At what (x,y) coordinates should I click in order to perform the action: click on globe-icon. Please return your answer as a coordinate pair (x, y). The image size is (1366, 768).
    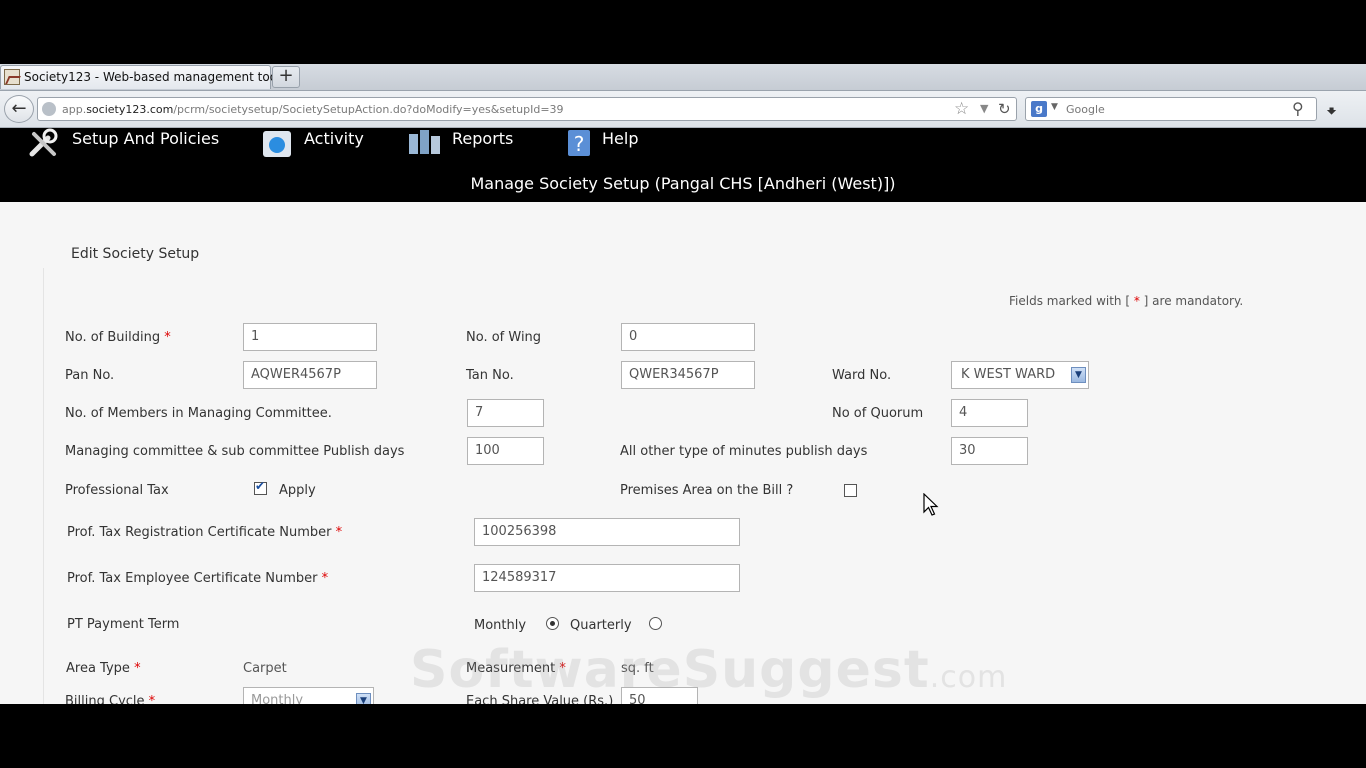
    Looking at the image, I should click on (277, 144).